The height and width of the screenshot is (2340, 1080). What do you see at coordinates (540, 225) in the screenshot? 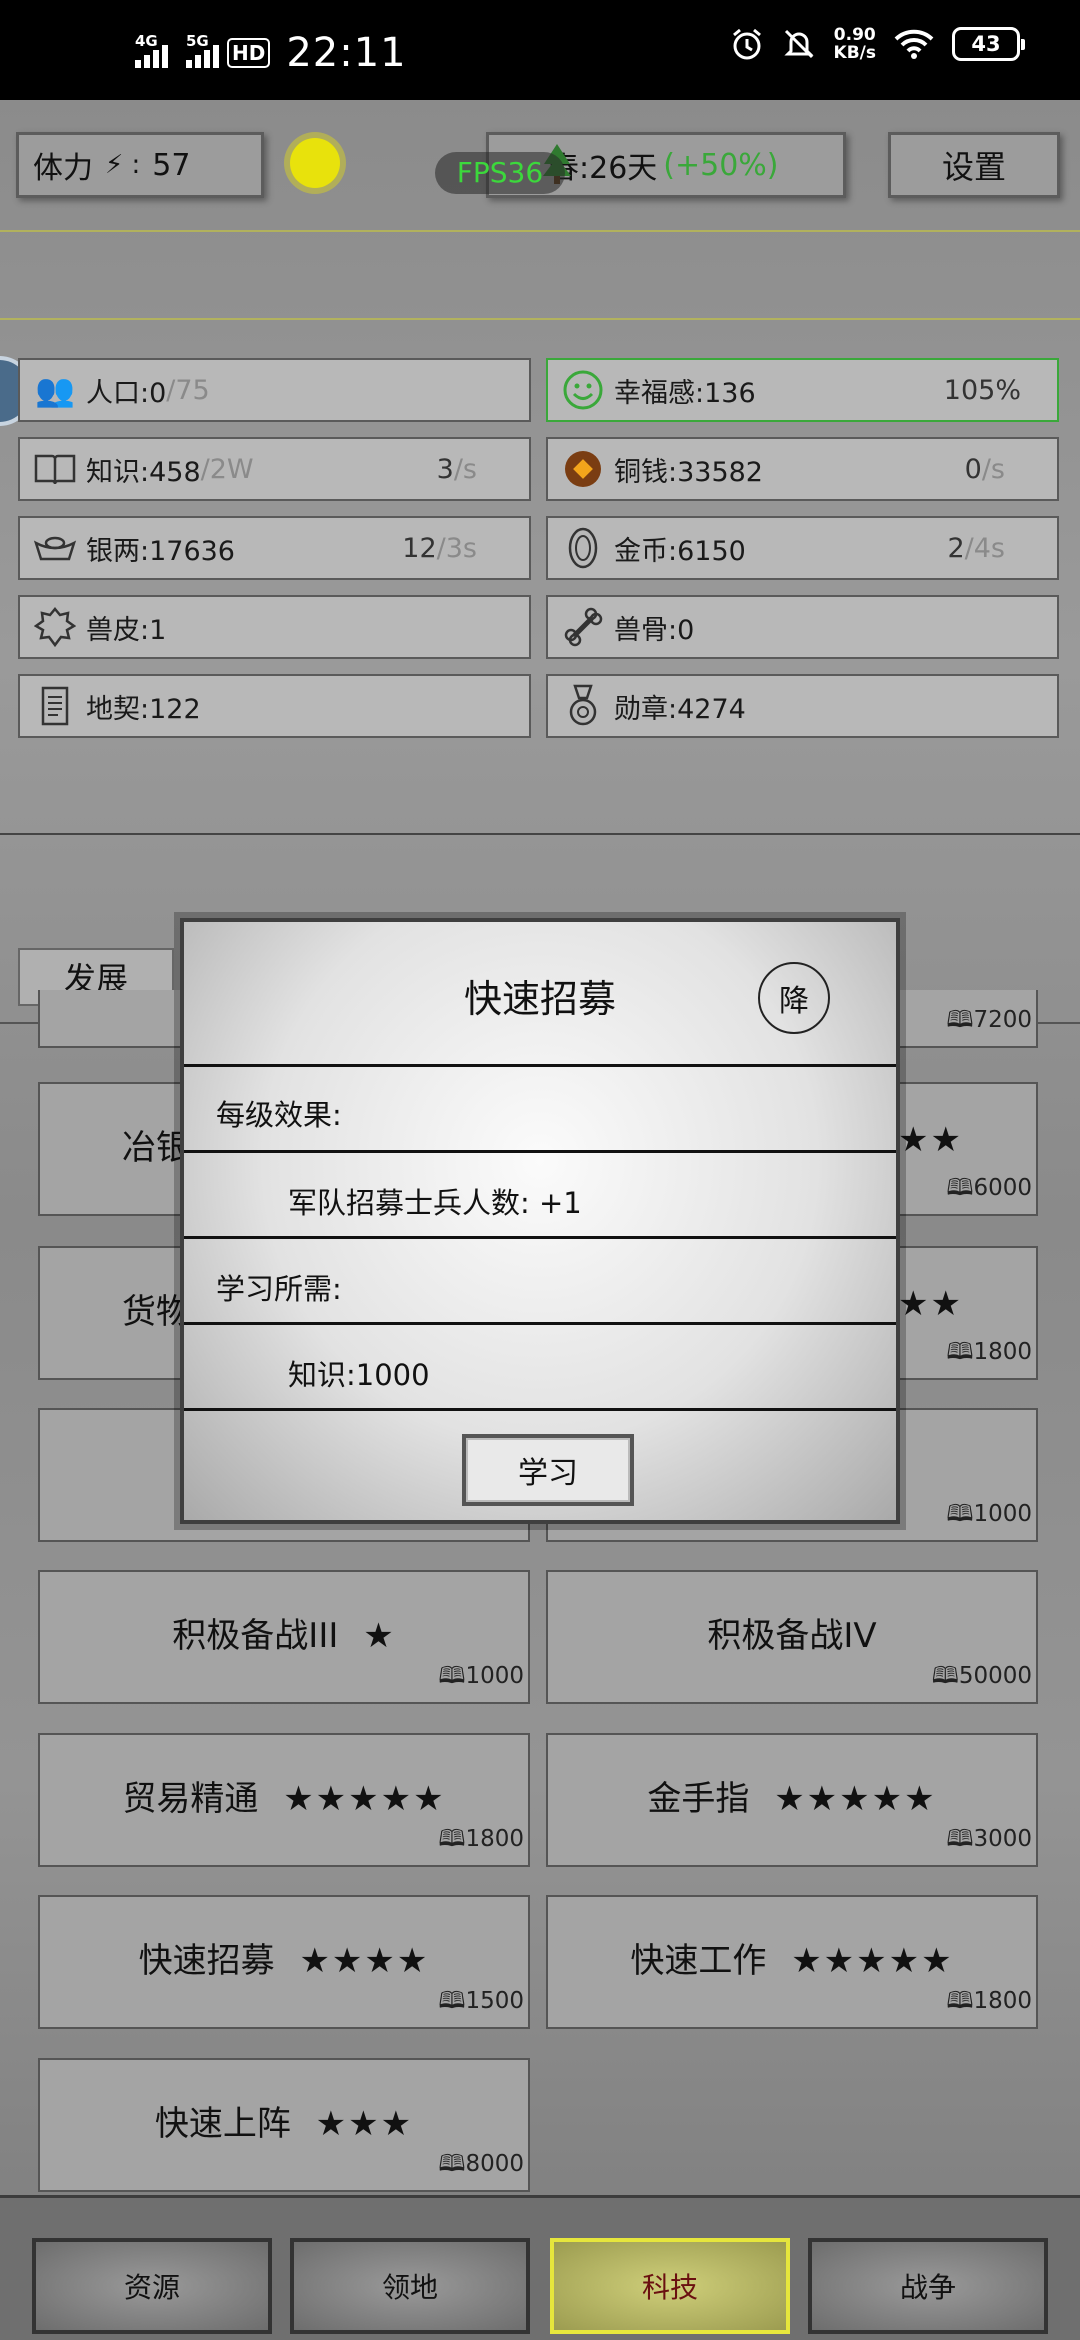
I see `top-bar: 体力 ⚡ : 57 春:26天 (+50%) FPS36 设置` at bounding box center [540, 225].